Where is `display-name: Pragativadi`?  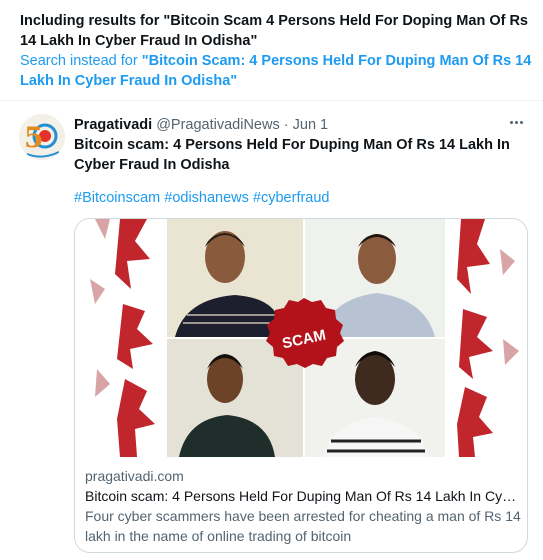
display-name: Pragativadi is located at coordinates (113, 125).